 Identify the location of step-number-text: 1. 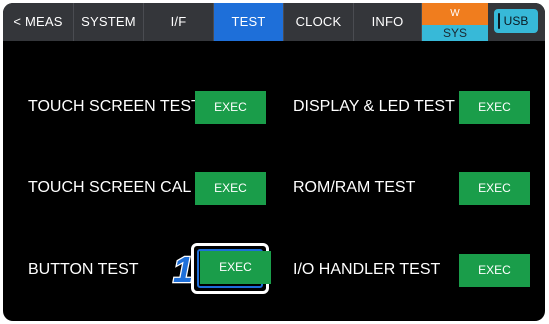
(183, 269).